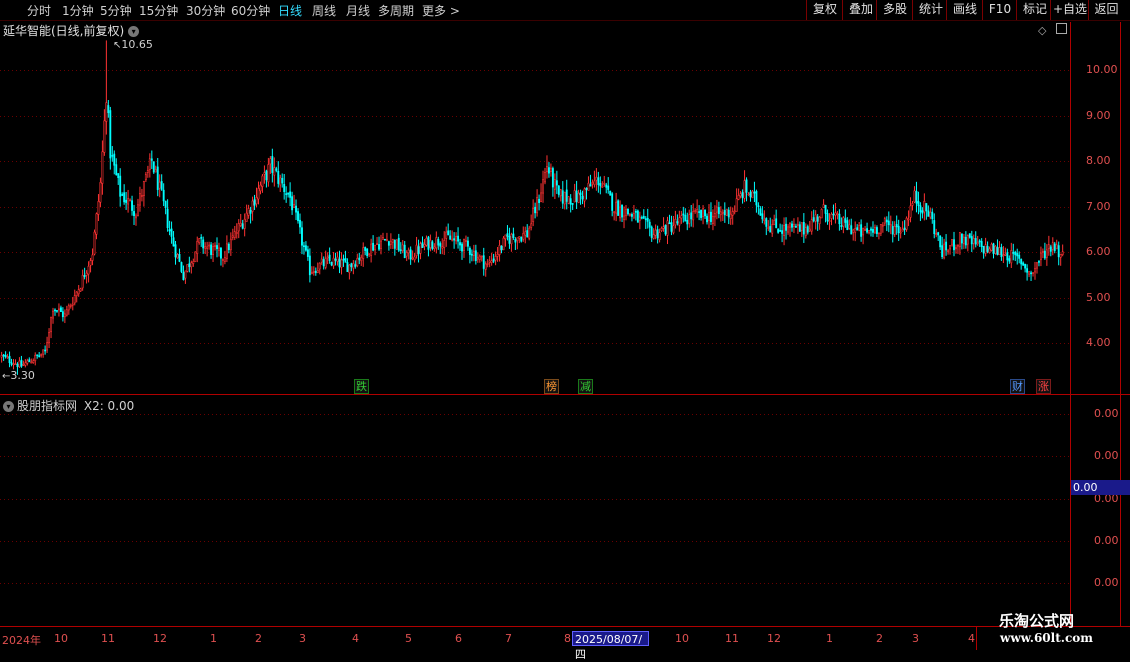 This screenshot has width=1130, height=662. What do you see at coordinates (930, 10) in the screenshot?
I see `tool-button-3: 统计` at bounding box center [930, 10].